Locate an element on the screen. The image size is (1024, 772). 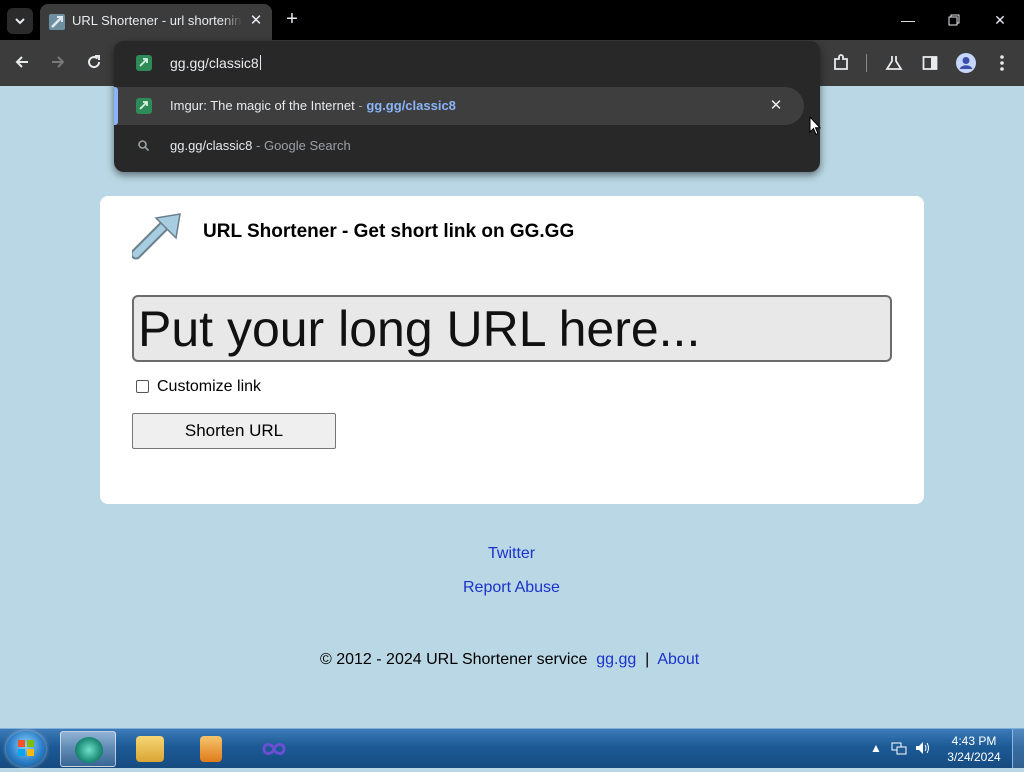
flask-icon is located at coordinates (894, 63).